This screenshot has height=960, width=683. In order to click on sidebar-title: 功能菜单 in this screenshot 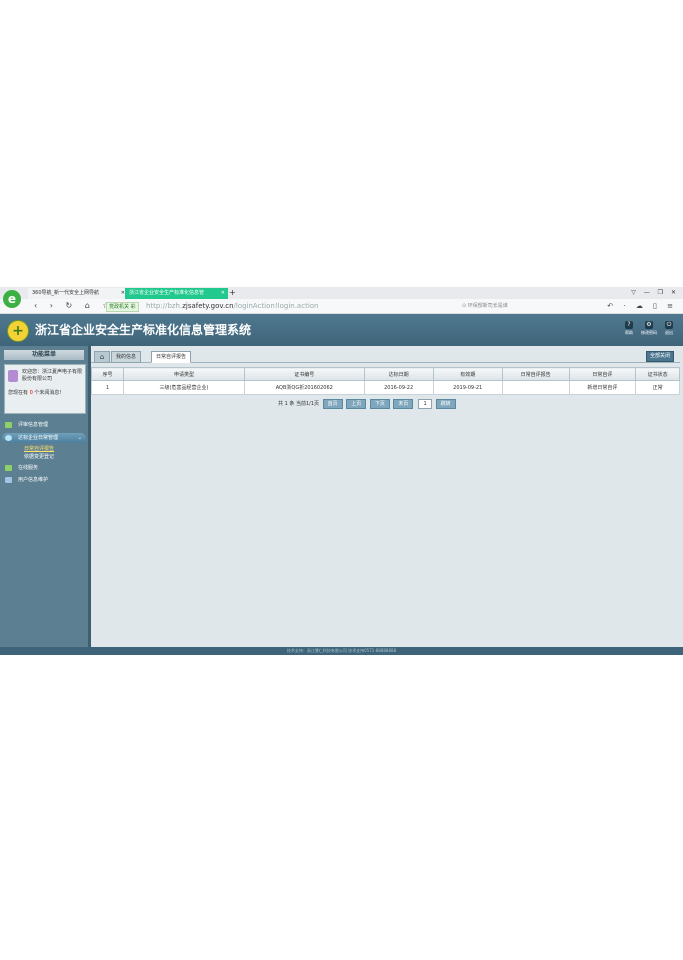, I will do `click(44, 355)`.